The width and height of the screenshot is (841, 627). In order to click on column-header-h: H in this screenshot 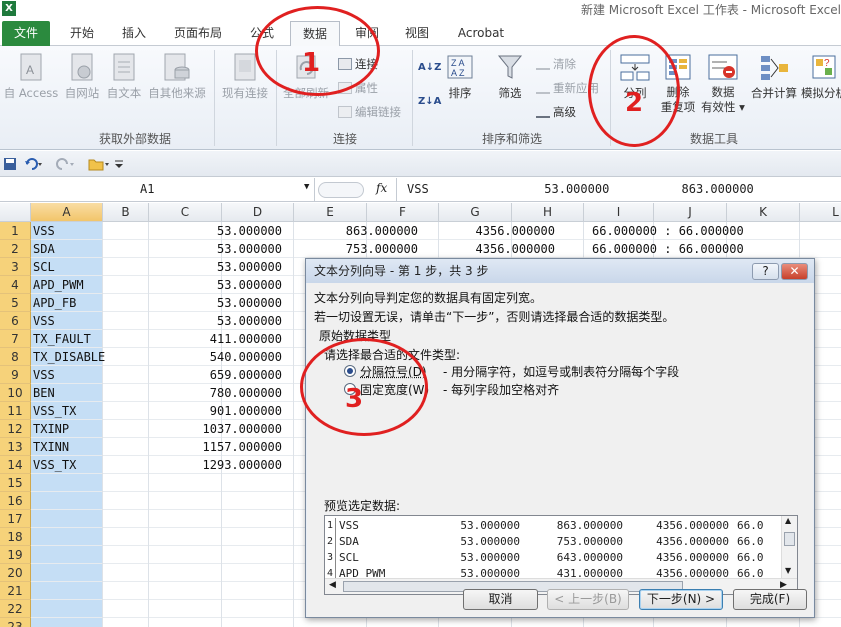, I will do `click(548, 212)`.